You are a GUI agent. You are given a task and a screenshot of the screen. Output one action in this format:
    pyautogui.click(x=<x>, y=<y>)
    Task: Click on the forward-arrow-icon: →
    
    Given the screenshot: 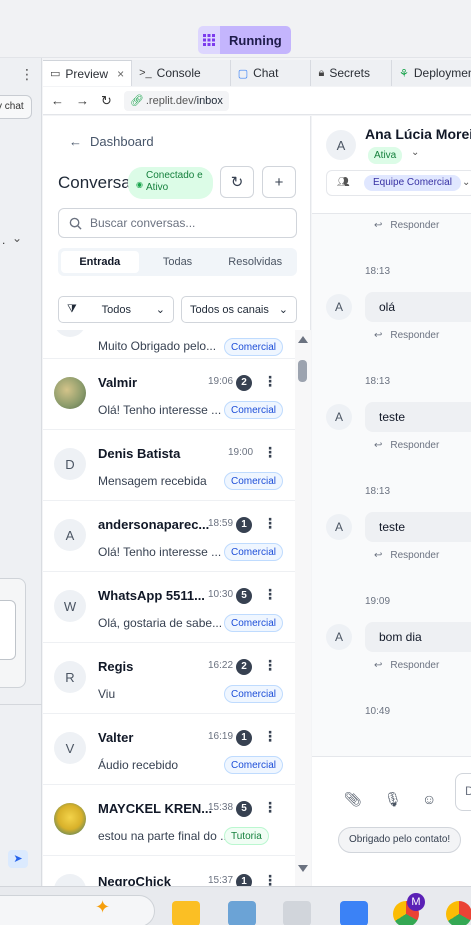 What is the action you would take?
    pyautogui.click(x=82, y=100)
    